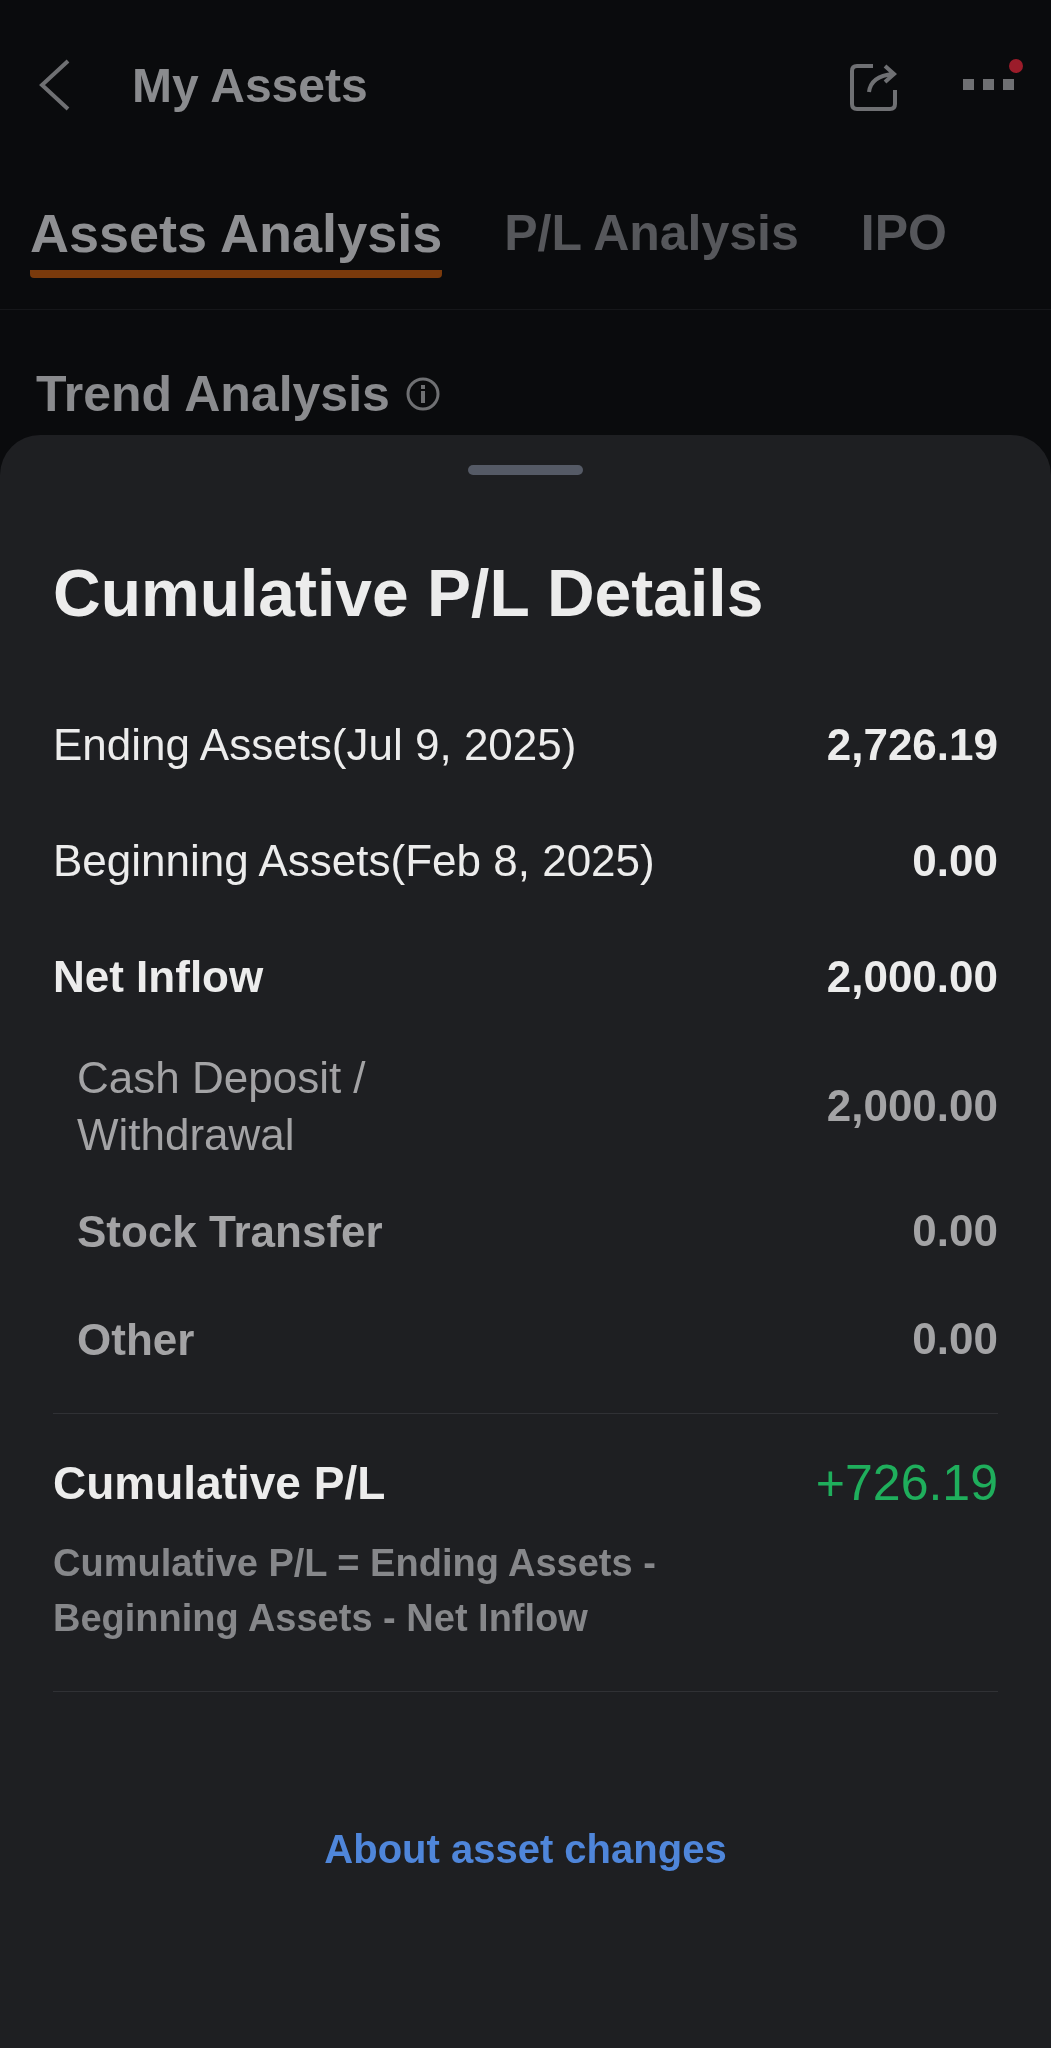 The height and width of the screenshot is (2048, 1051). Describe the element at coordinates (213, 394) in the screenshot. I see `section-title: Trend Analysis` at that location.